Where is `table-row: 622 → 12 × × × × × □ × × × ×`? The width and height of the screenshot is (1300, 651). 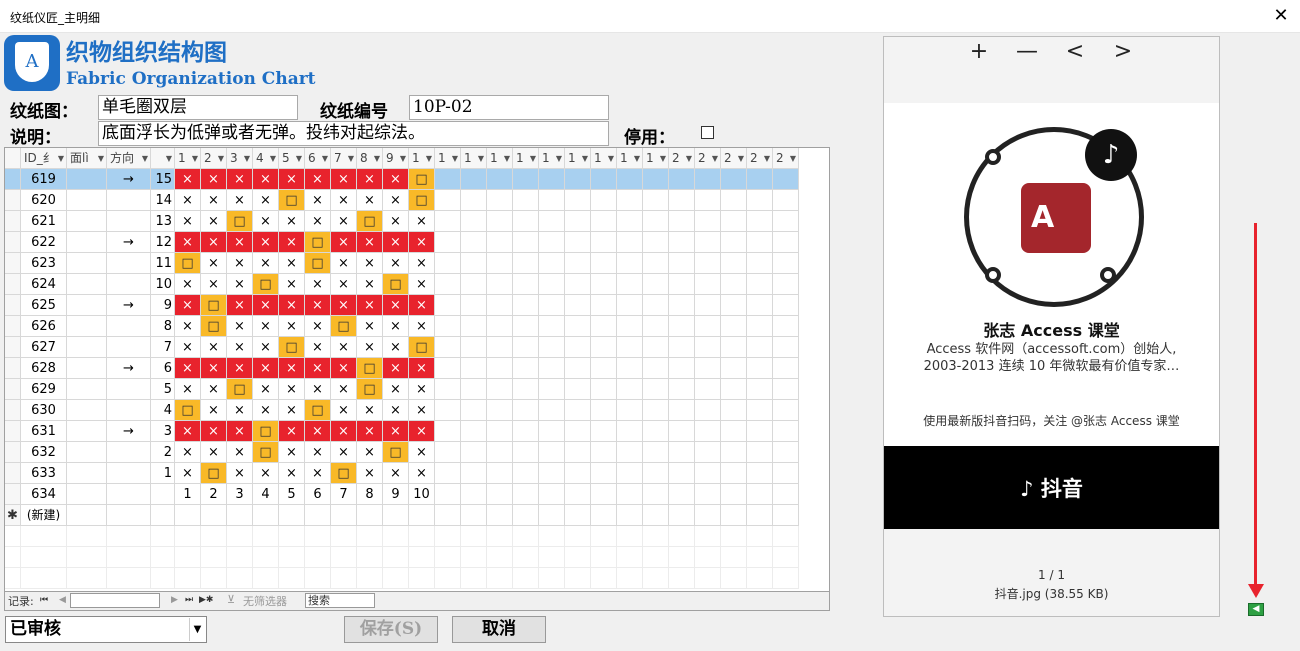 table-row: 622 → 12 × × × × × □ × × × × is located at coordinates (402, 242).